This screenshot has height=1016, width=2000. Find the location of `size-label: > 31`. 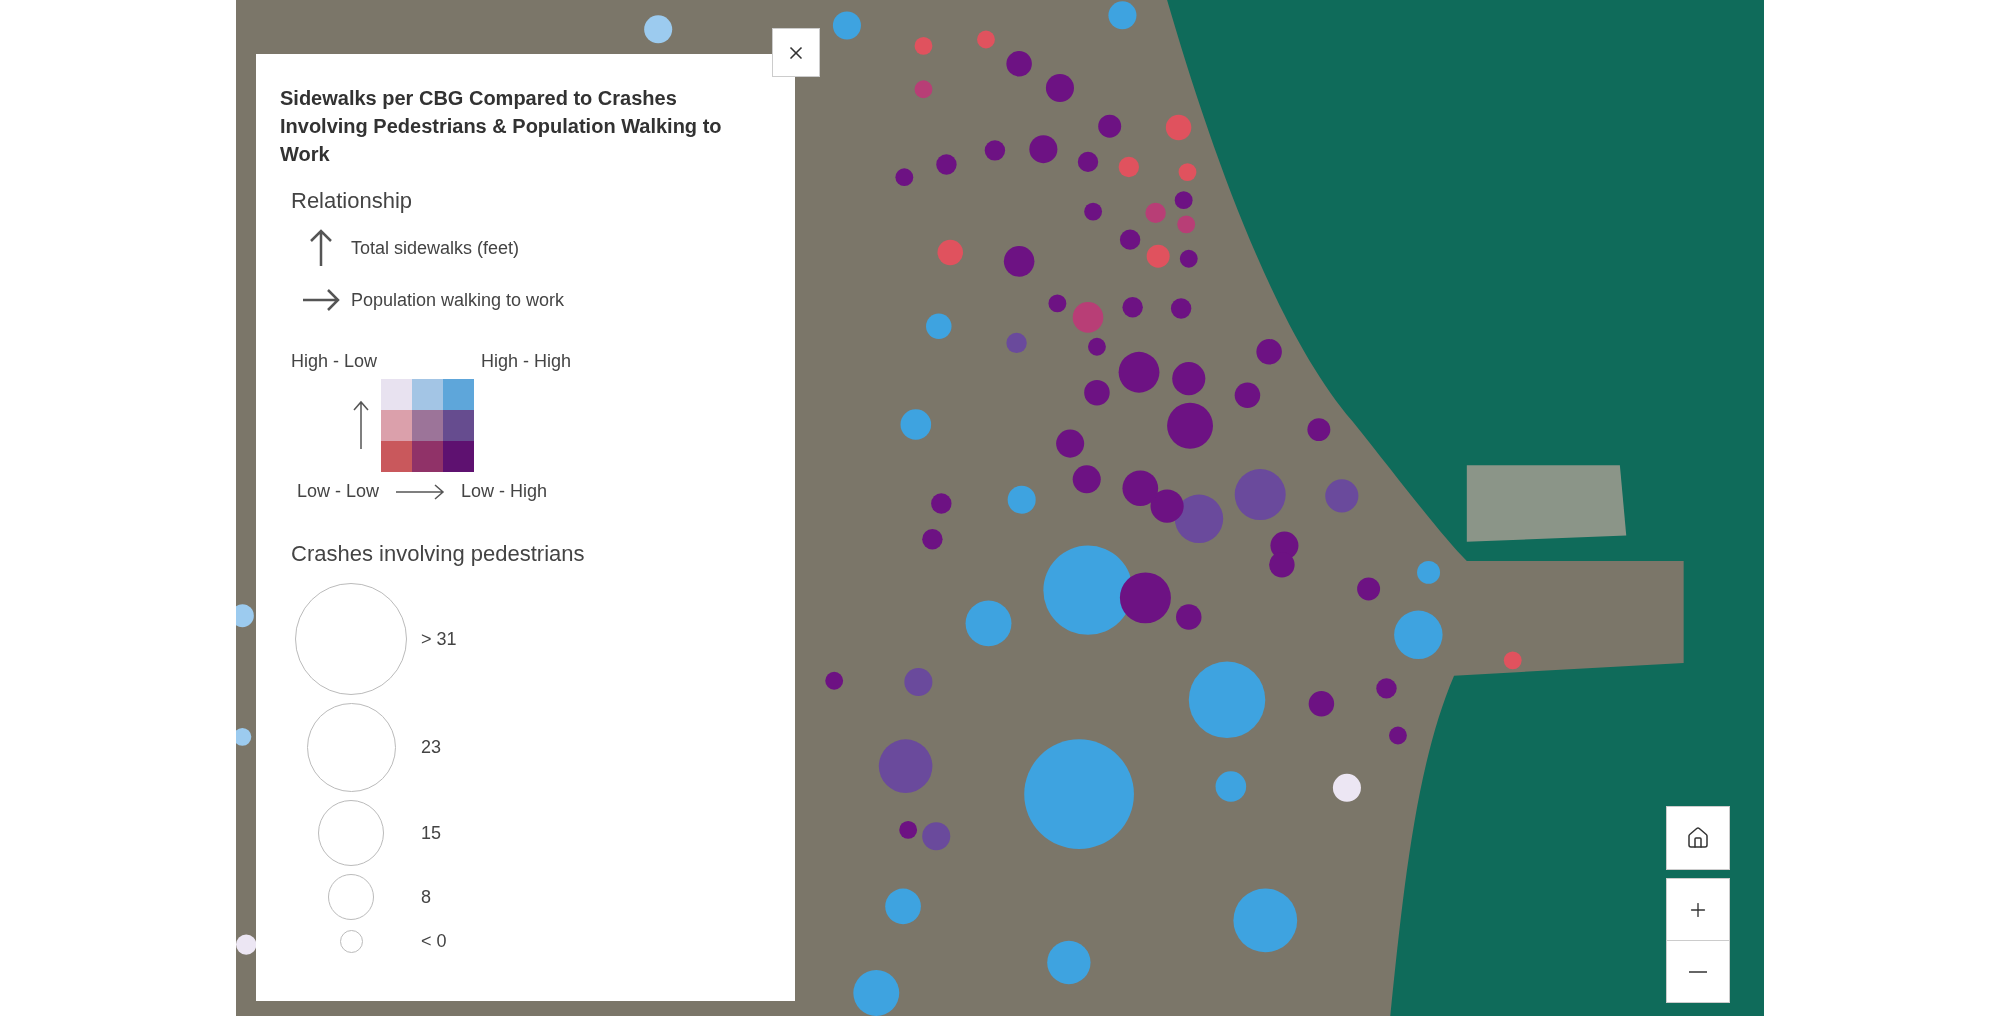

size-label: > 31 is located at coordinates (439, 639).